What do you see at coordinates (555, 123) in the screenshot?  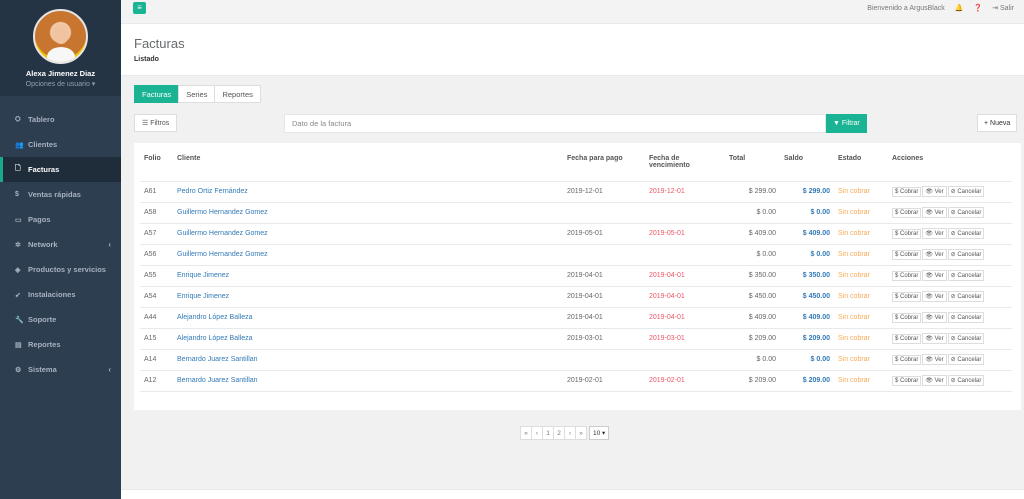 I see `search-input: Dato de la factura` at bounding box center [555, 123].